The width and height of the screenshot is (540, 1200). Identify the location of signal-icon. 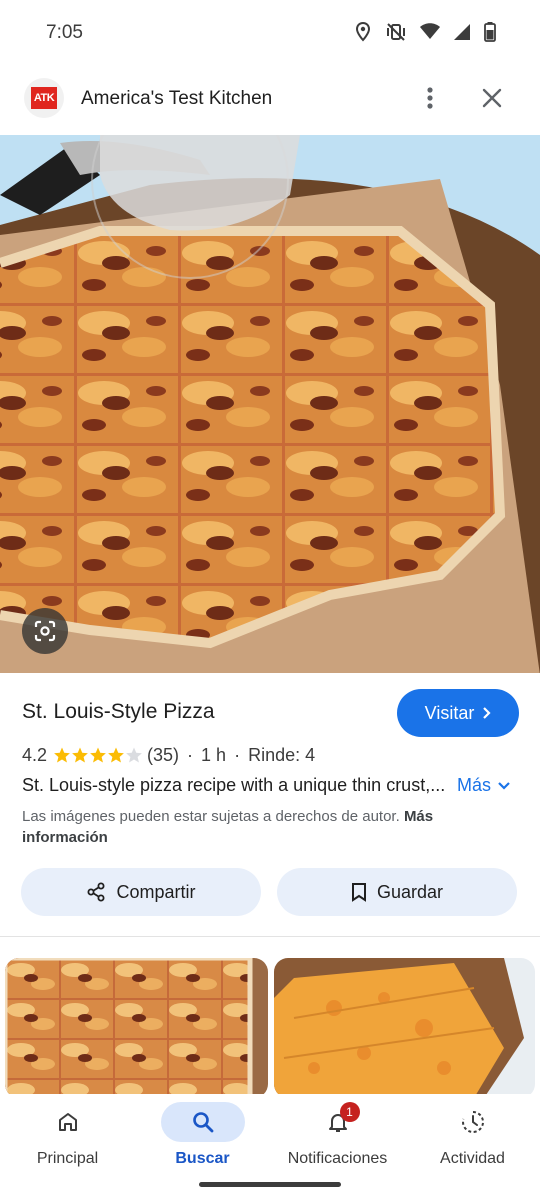
(462, 32).